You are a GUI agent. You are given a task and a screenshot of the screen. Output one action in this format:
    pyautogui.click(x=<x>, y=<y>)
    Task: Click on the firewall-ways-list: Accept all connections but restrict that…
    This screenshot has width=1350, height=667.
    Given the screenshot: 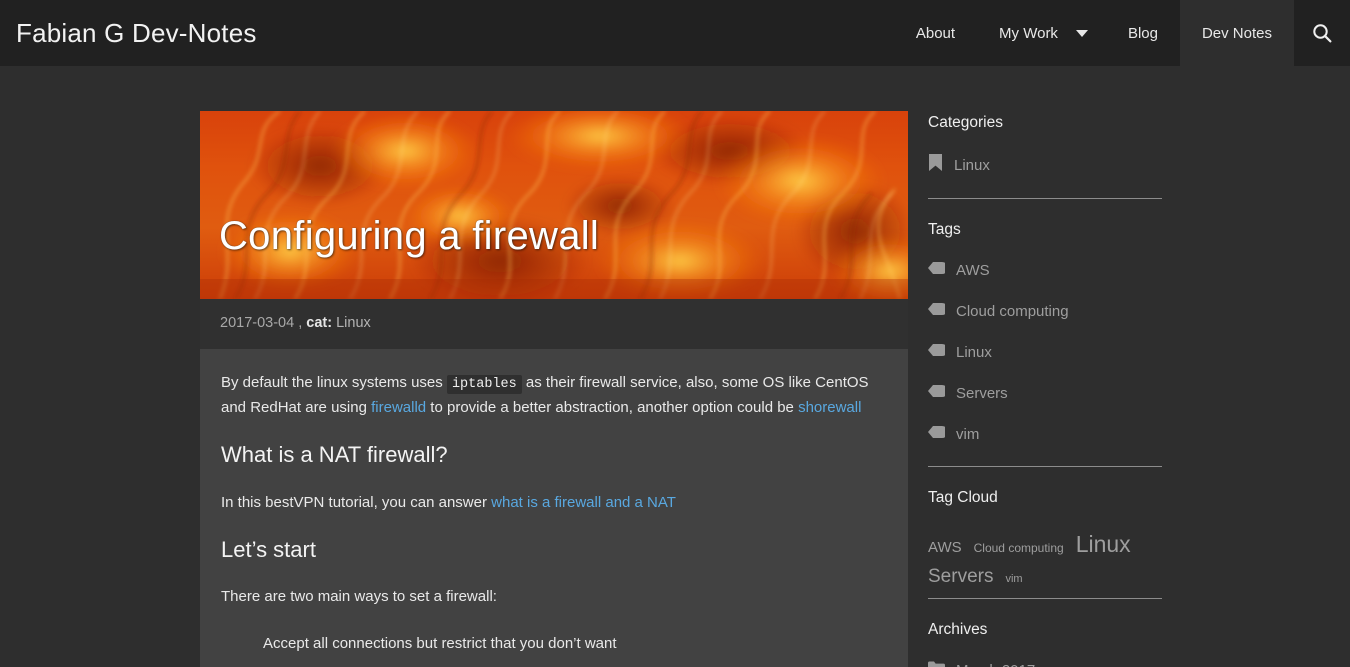 What is the action you would take?
    pyautogui.click(x=554, y=649)
    